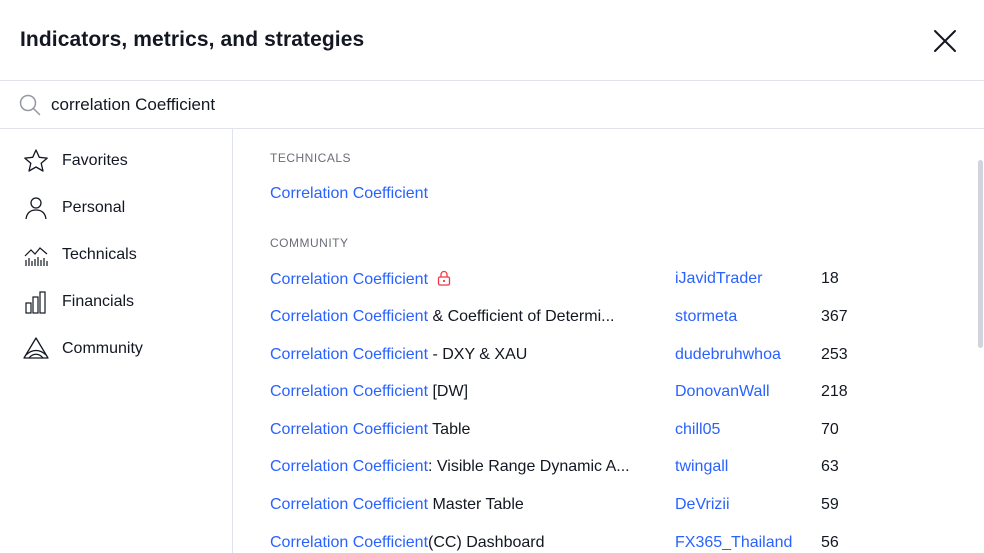 This screenshot has height=553, width=984. I want to click on result-name-rest: Table, so click(449, 429).